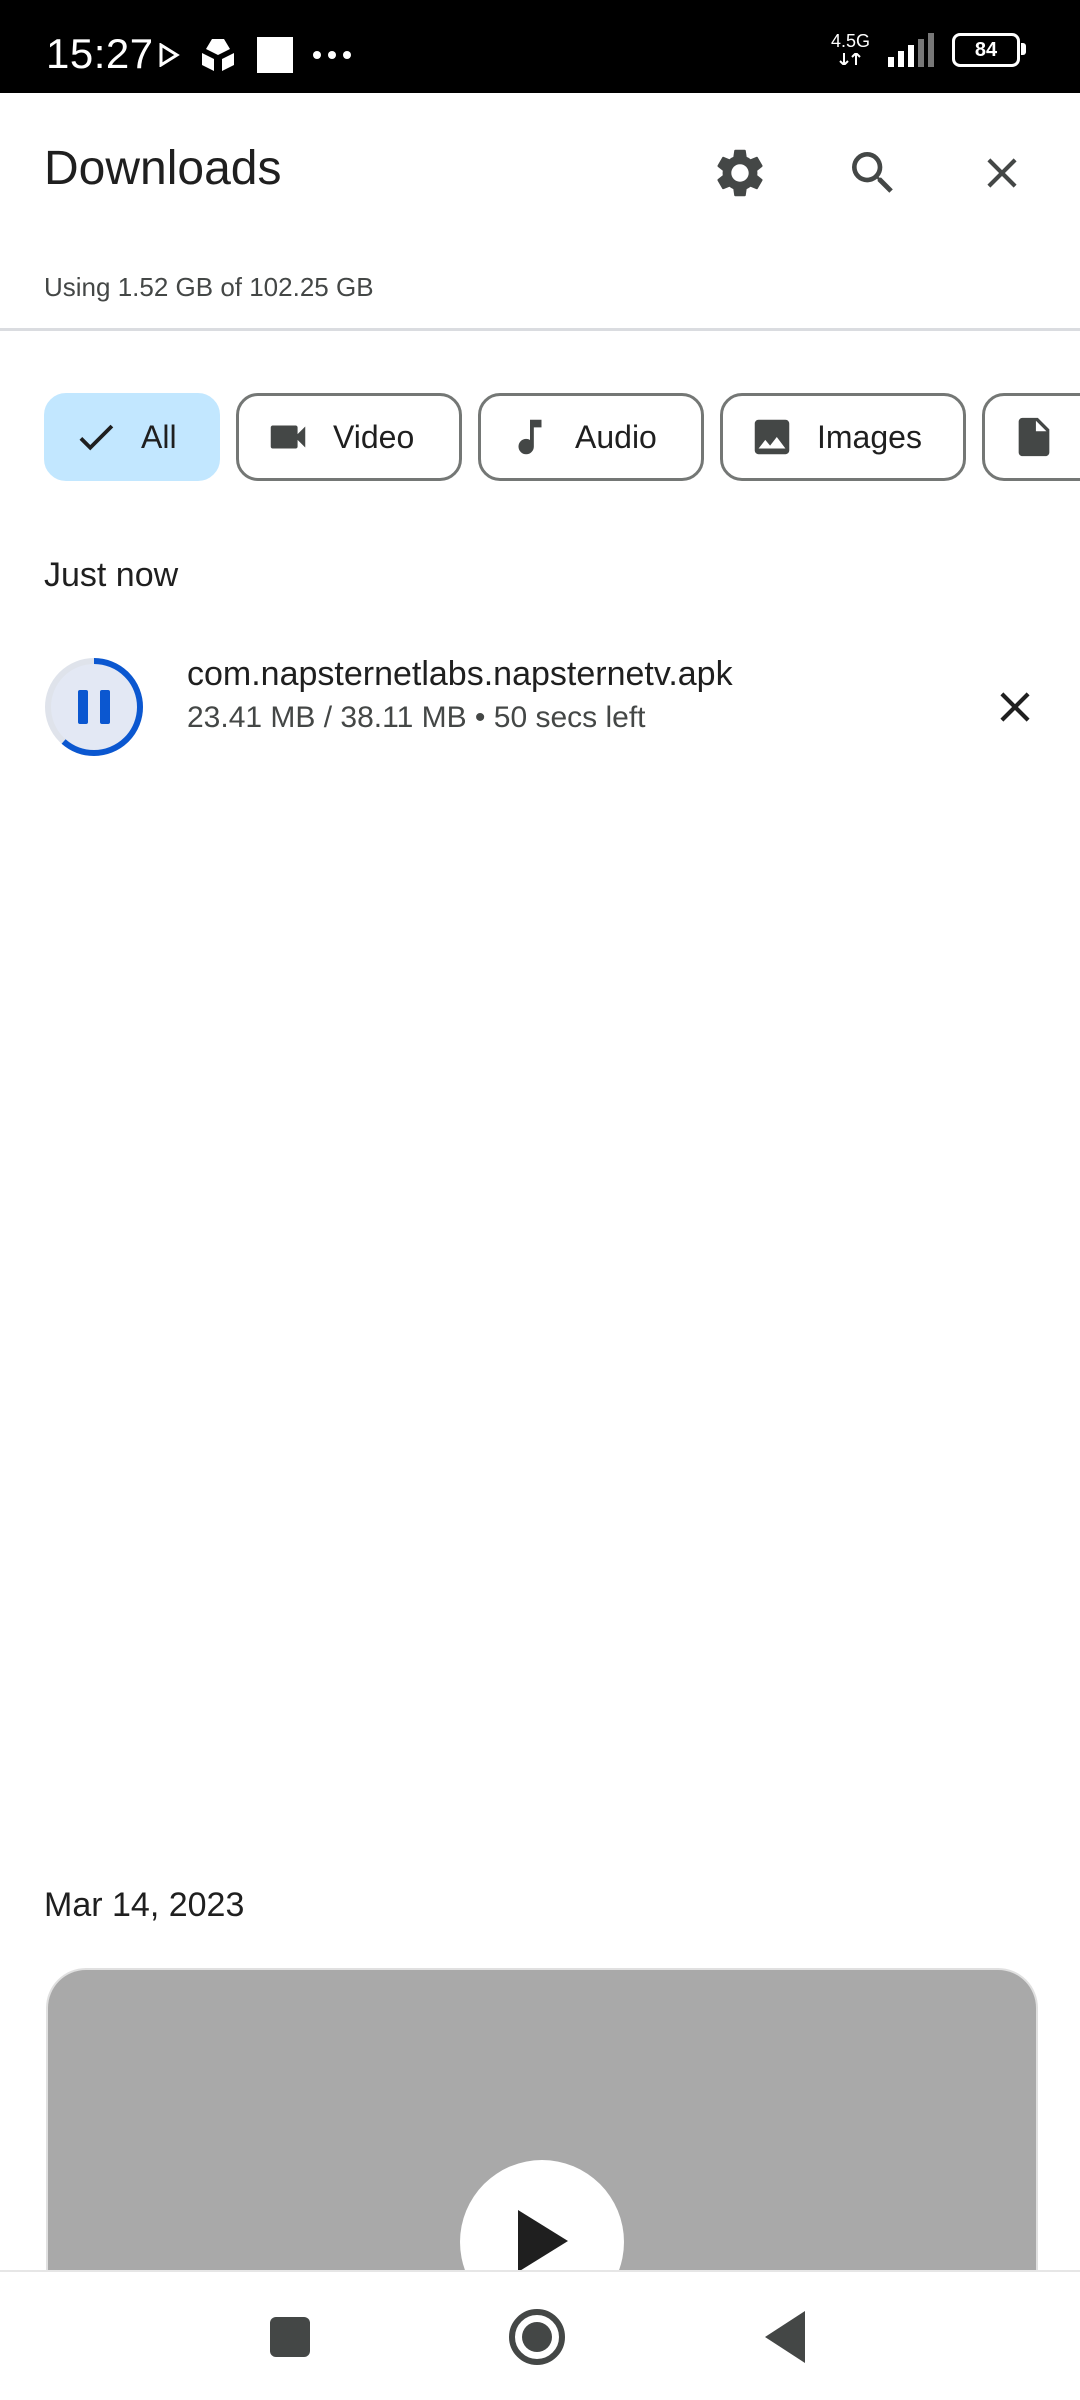 The height and width of the screenshot is (2400, 1080). What do you see at coordinates (1034, 437) in the screenshot?
I see `document-icon` at bounding box center [1034, 437].